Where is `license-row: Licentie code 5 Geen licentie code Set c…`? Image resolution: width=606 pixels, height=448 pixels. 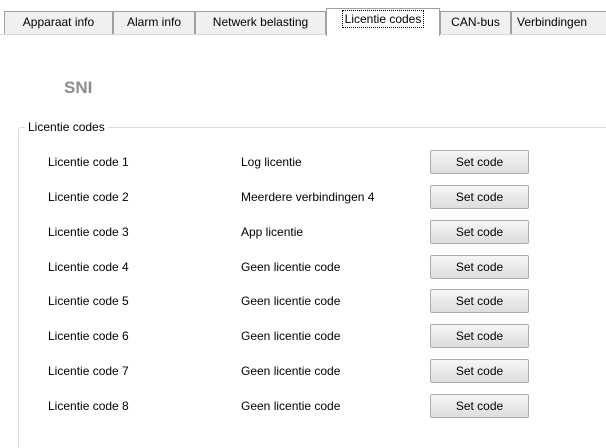
license-row: Licentie code 5 Geen licentie code Set c… is located at coordinates (303, 302).